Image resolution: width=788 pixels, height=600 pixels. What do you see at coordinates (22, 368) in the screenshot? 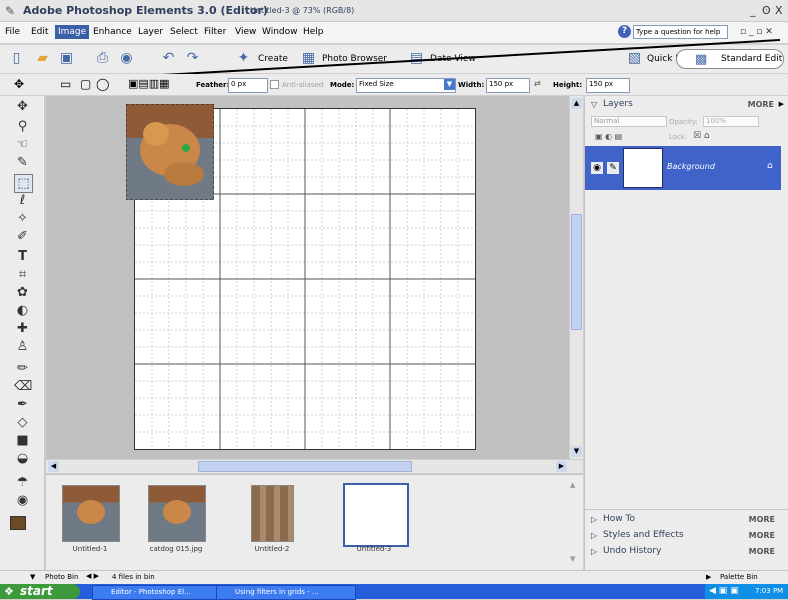
I see `pencil-tool-icon: ✏` at bounding box center [22, 368].